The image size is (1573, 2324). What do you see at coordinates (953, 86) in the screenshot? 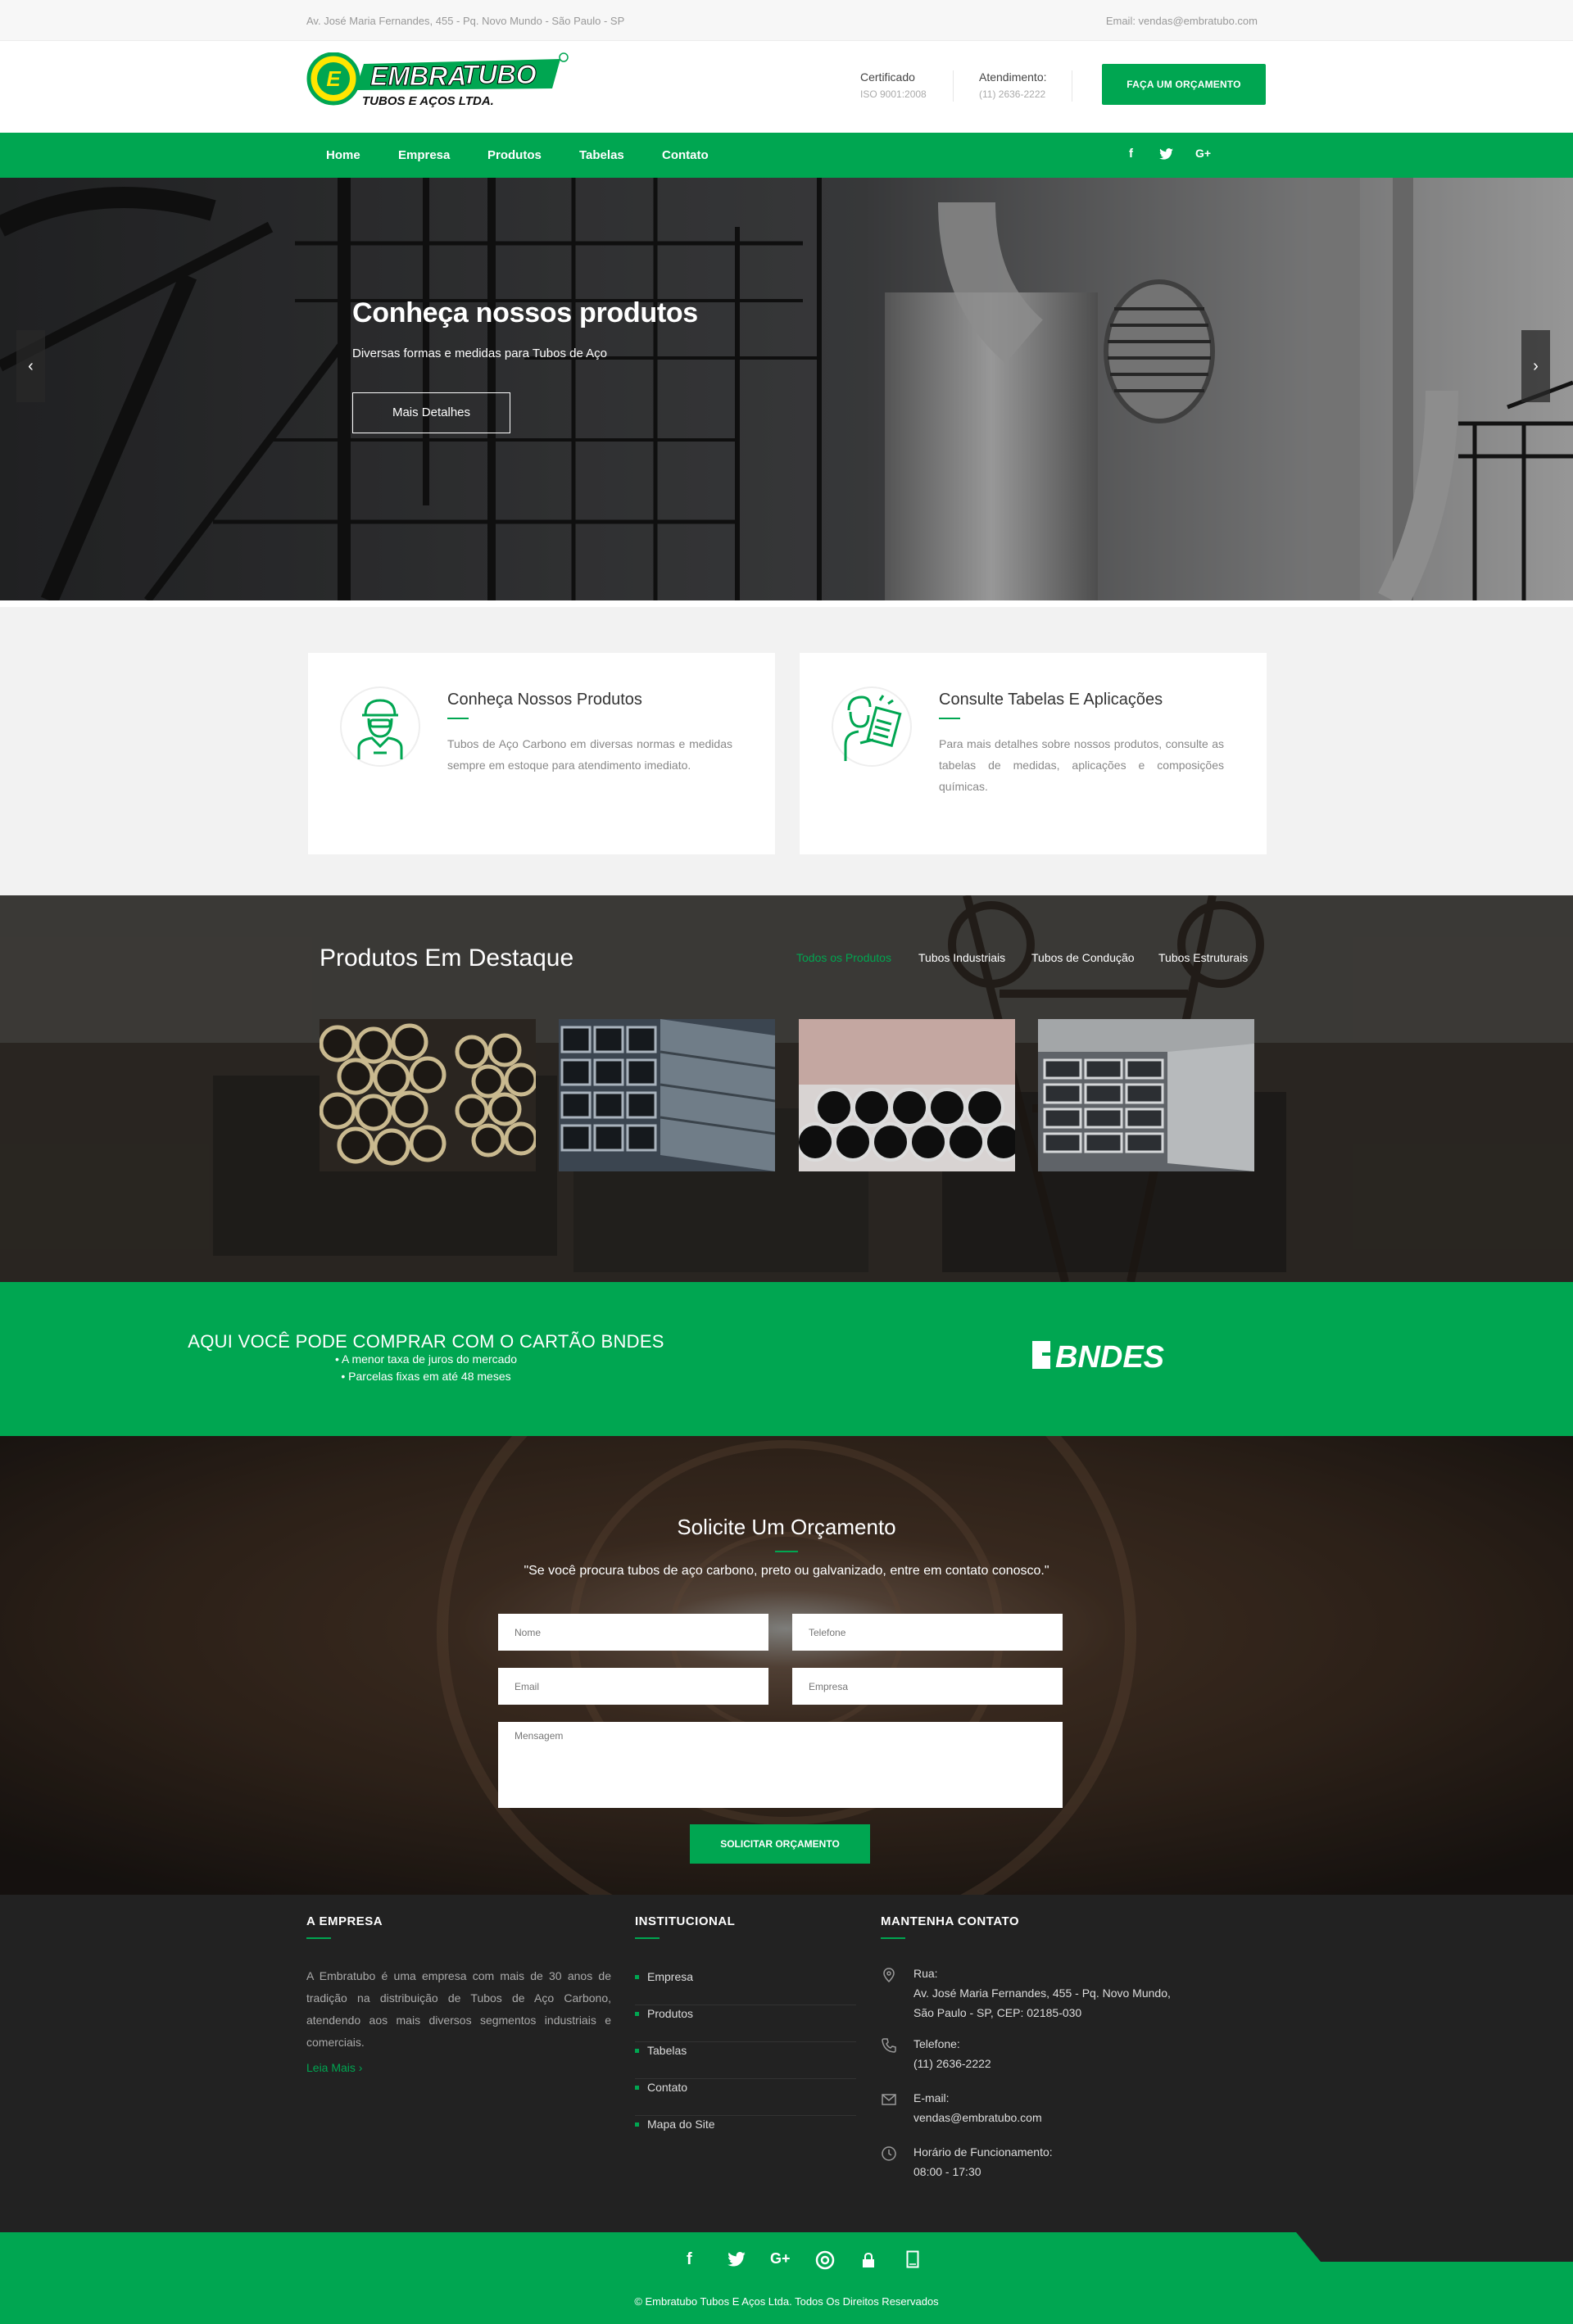
I see `header-divider` at bounding box center [953, 86].